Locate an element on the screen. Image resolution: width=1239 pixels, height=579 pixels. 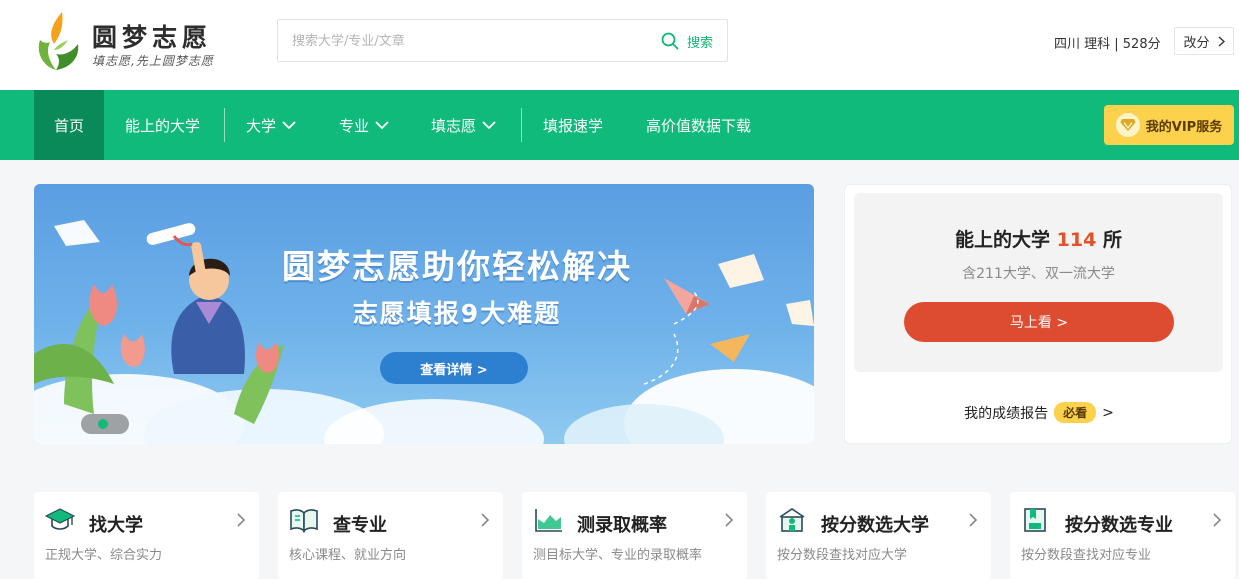
feature-title: 按分数选大学 is located at coordinates (875, 525).